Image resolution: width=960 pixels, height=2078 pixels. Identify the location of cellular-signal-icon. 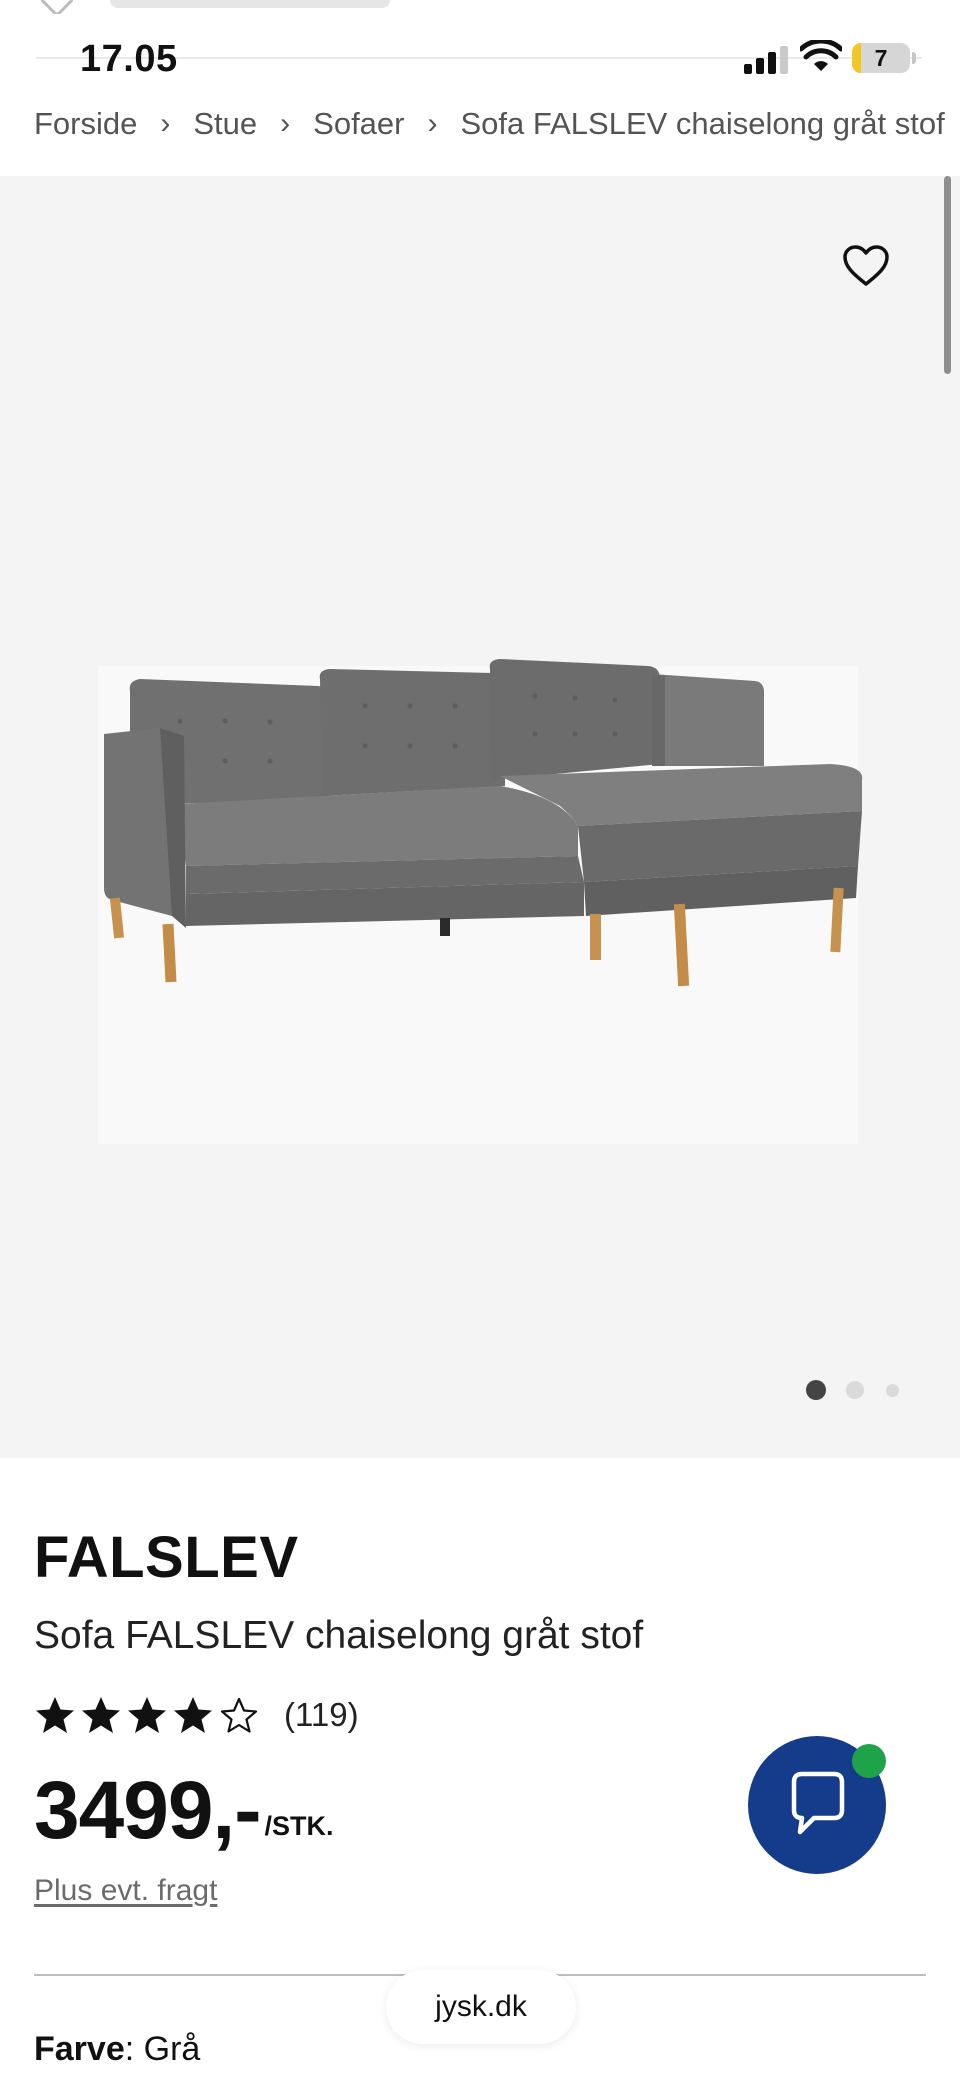
(766, 59).